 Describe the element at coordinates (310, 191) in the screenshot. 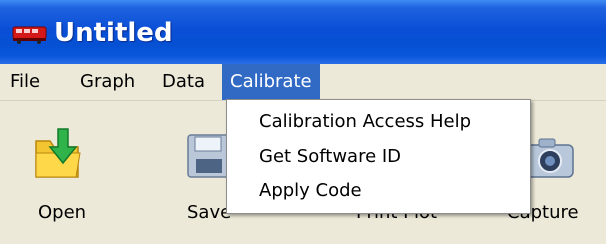

I see `menu-item-apply-code: Apply Code` at that location.